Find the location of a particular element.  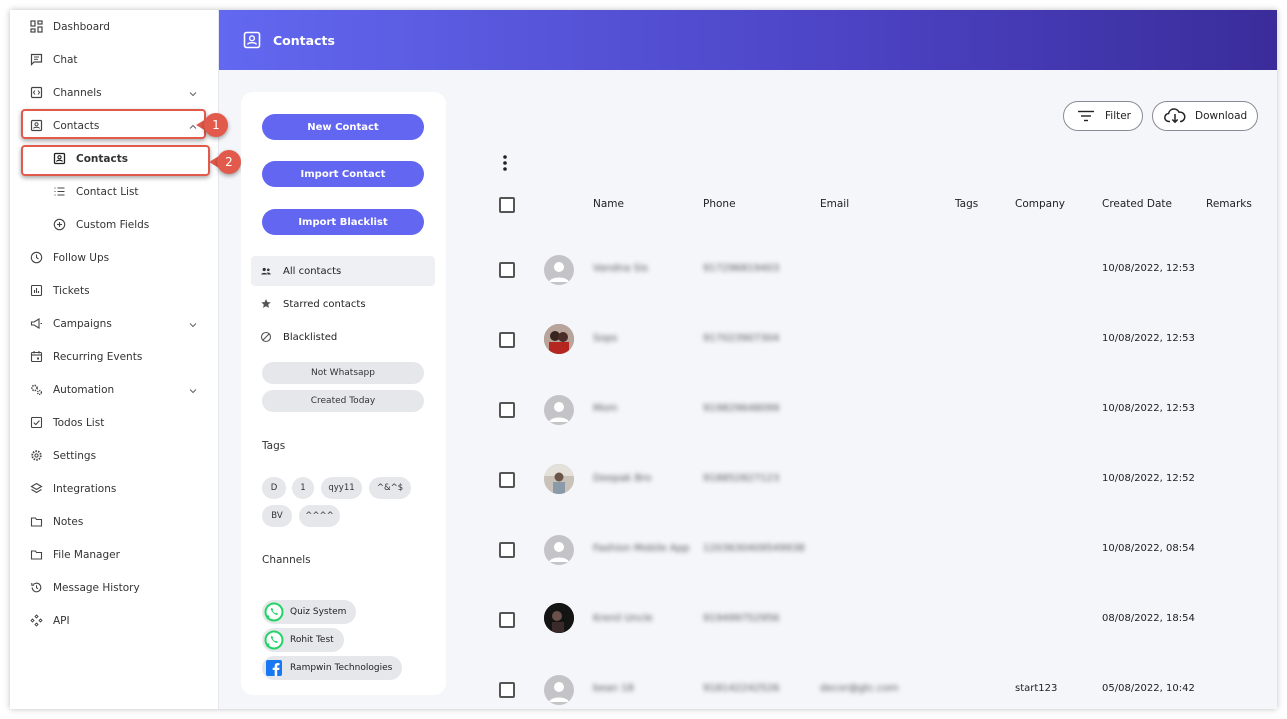

import-contact-button: Import Contact is located at coordinates (343, 174).